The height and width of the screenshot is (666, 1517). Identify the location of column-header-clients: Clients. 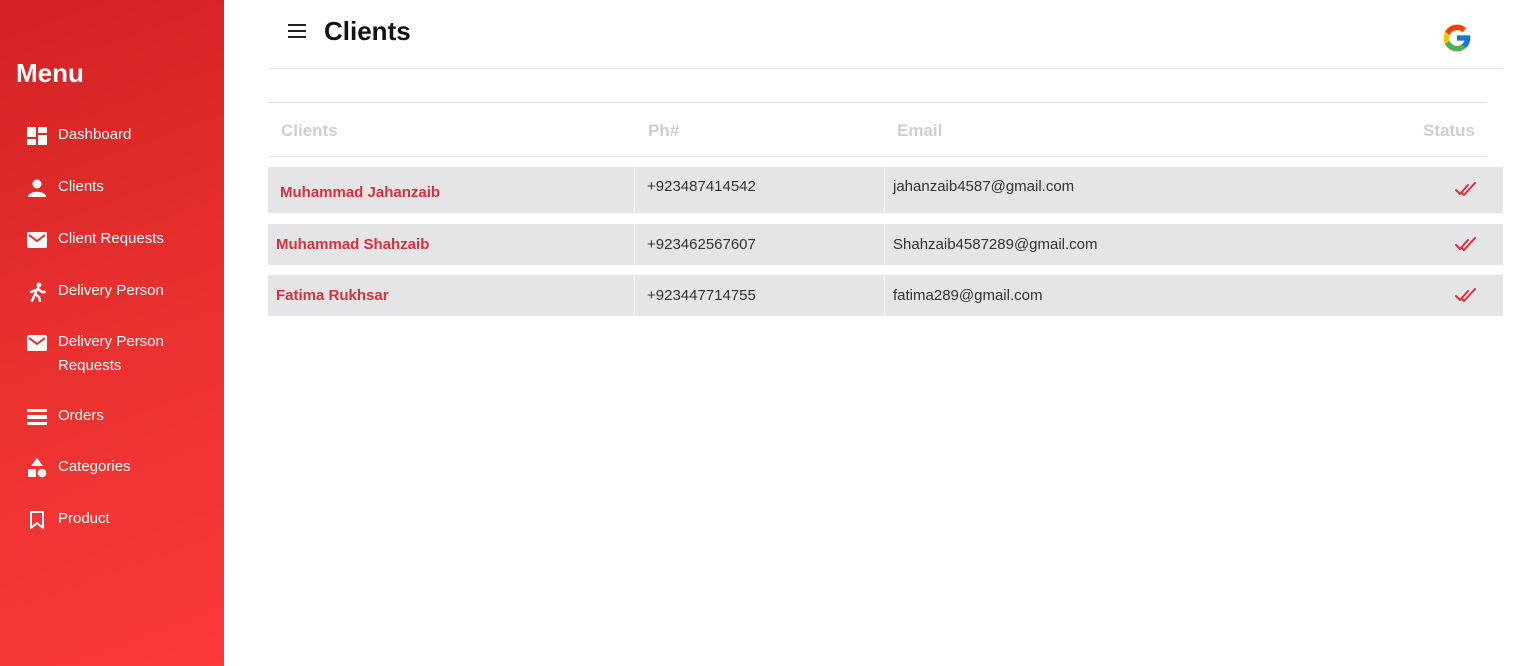
(309, 130).